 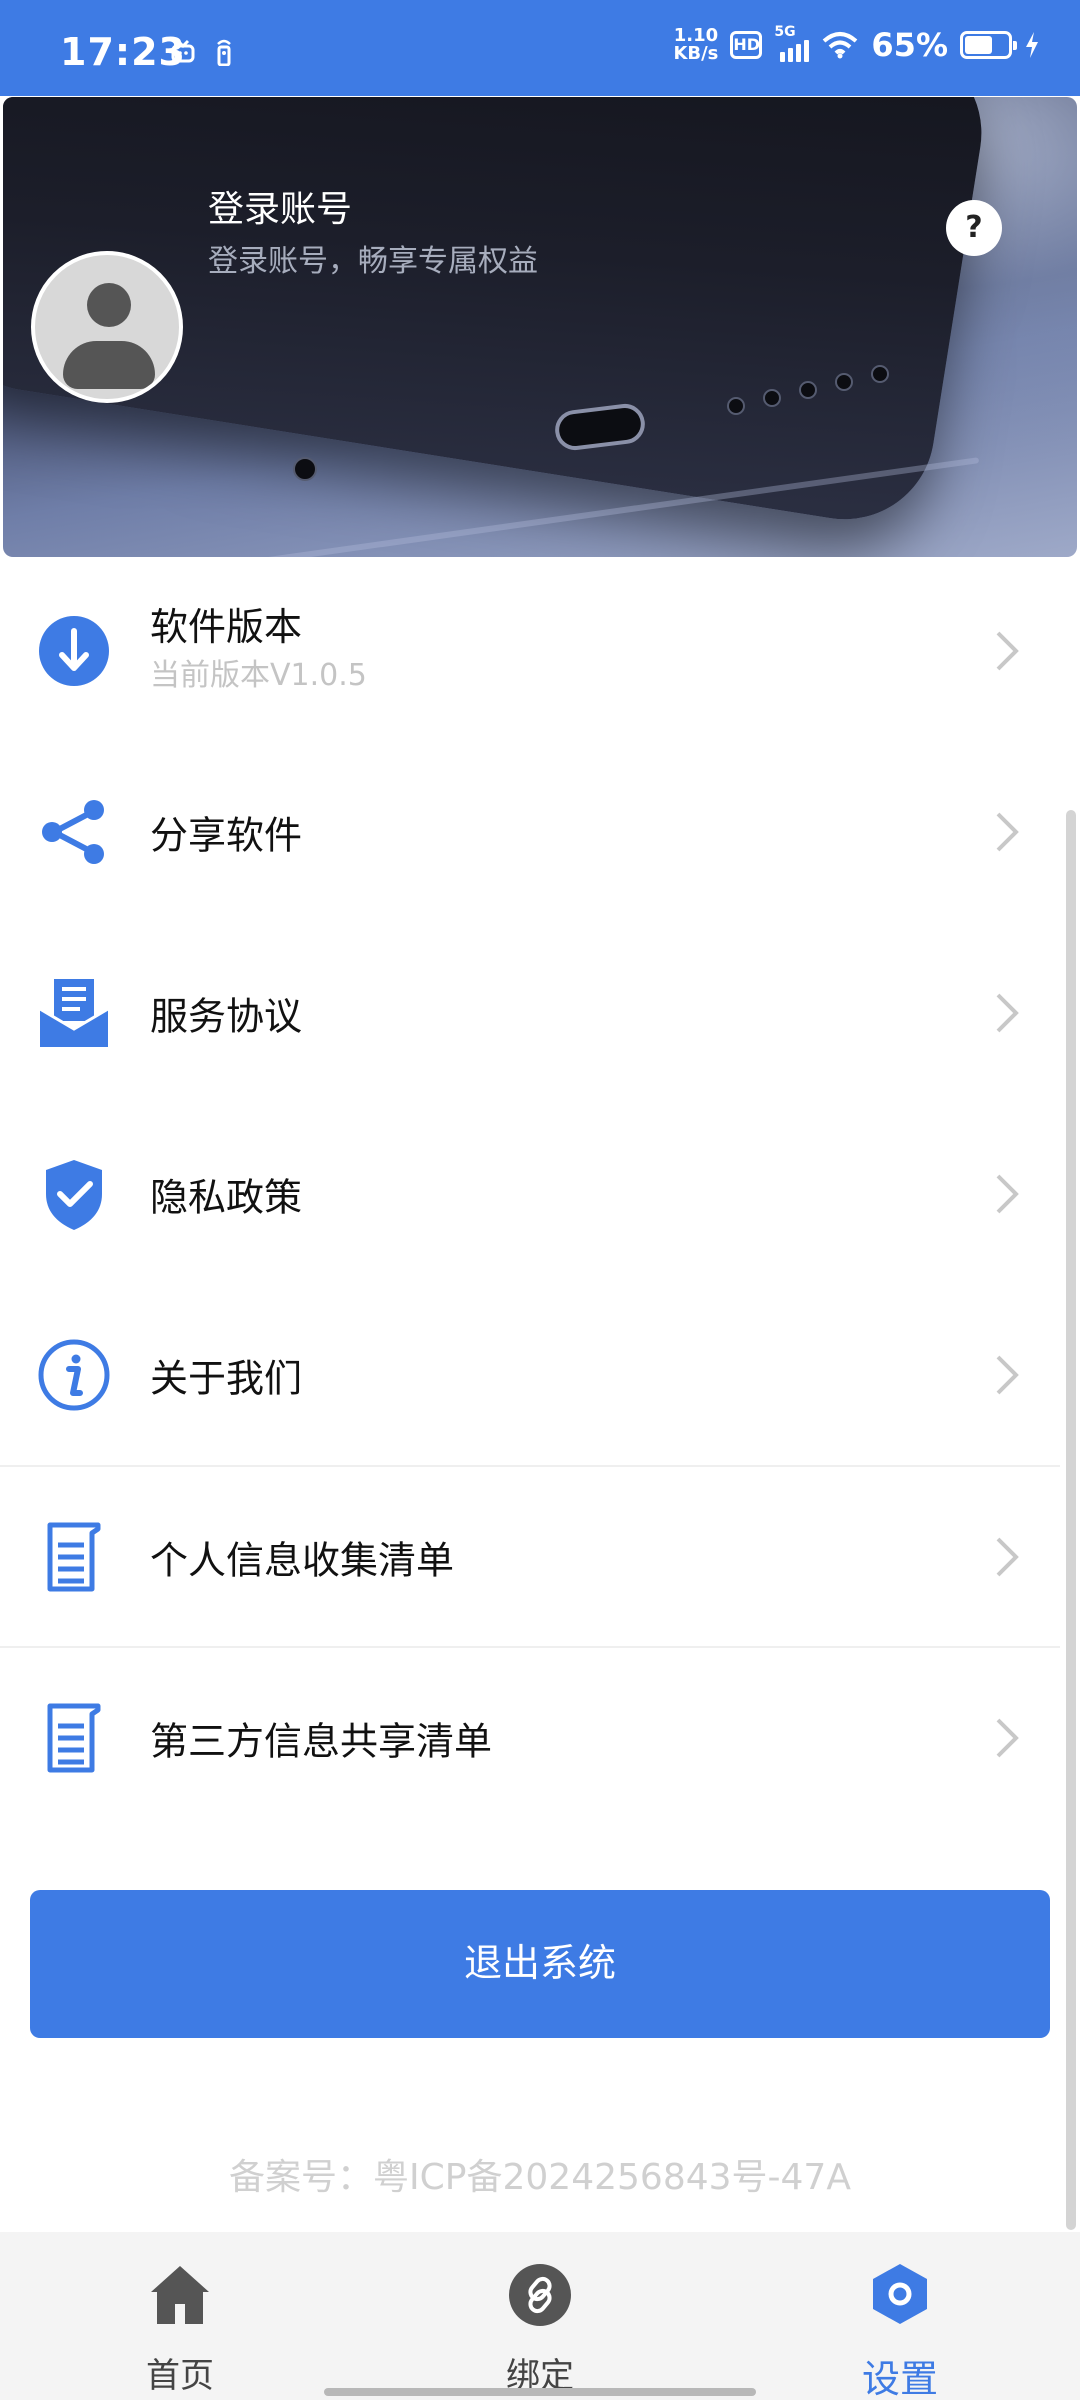 I want to click on tab-label: 首页, so click(x=180, y=2376).